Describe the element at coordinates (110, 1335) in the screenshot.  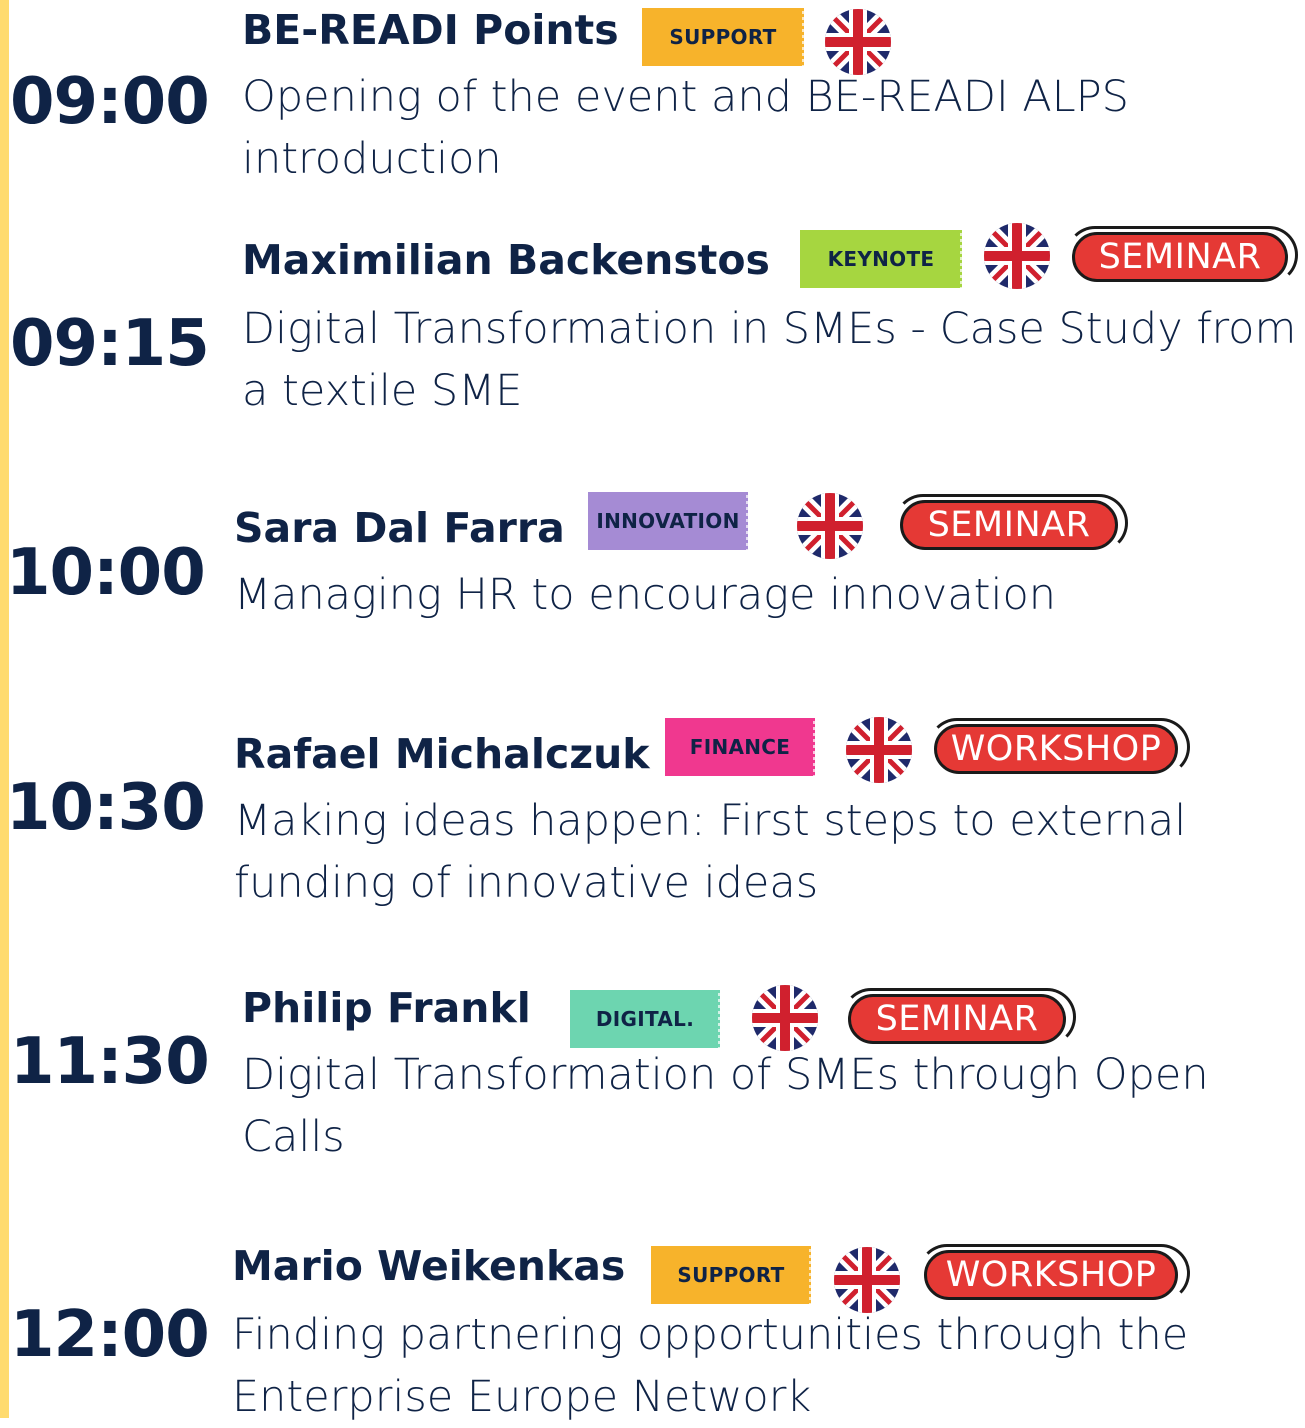
I see `session-time: 12:00` at that location.